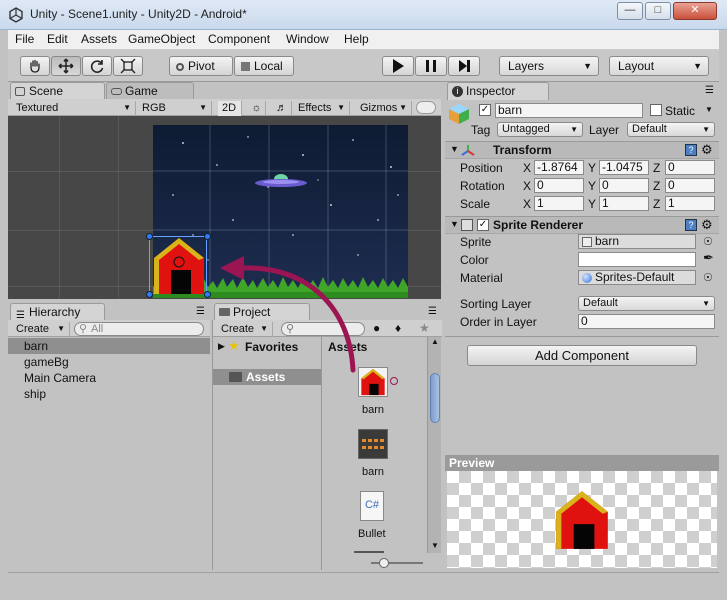  I want to click on hierarchy-item-main-camera: Main Camera, so click(60, 378).